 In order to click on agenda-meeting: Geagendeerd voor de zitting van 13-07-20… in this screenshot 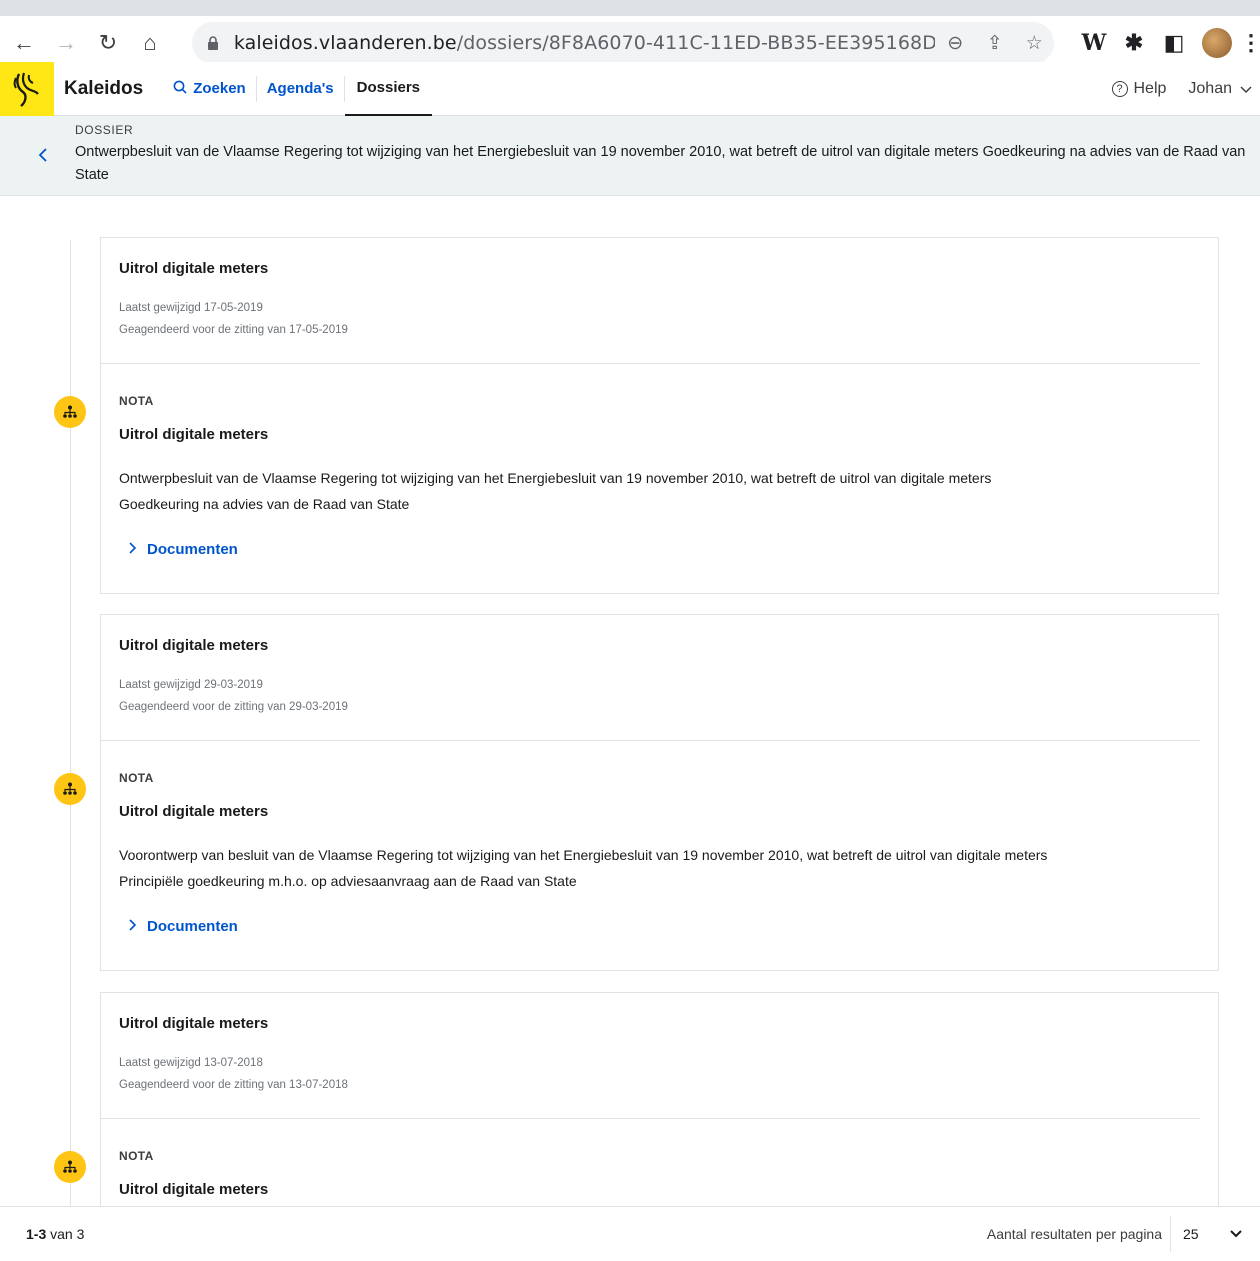, I will do `click(233, 1085)`.